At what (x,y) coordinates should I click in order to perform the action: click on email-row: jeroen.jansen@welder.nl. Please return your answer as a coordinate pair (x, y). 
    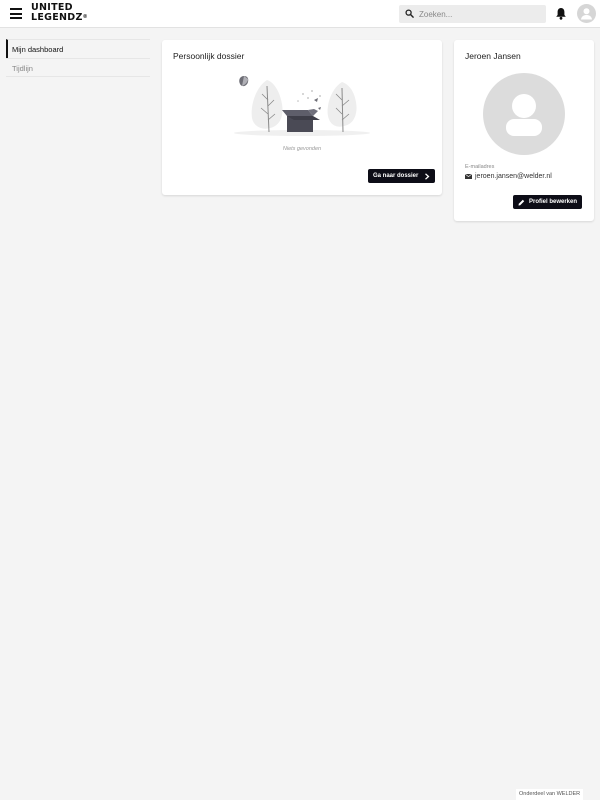
    Looking at the image, I should click on (508, 176).